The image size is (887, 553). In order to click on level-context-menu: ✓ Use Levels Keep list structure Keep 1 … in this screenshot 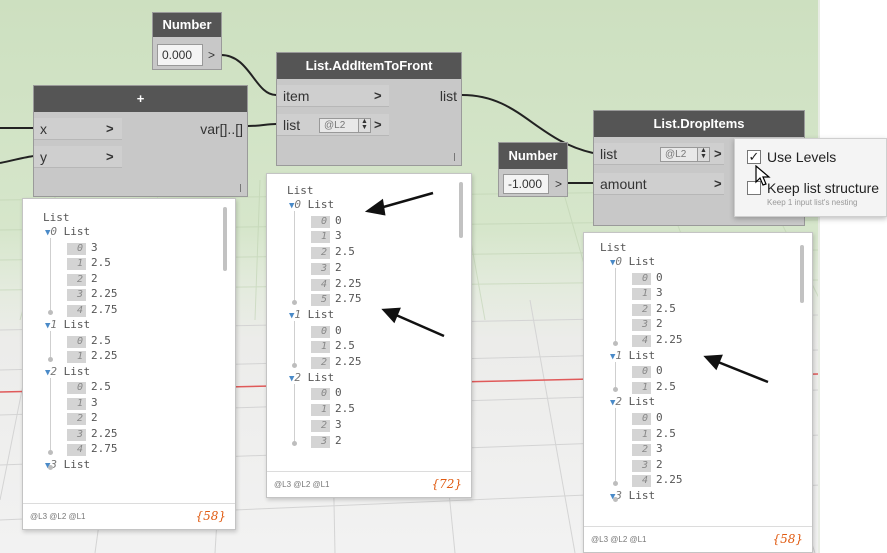, I will do `click(810, 177)`.